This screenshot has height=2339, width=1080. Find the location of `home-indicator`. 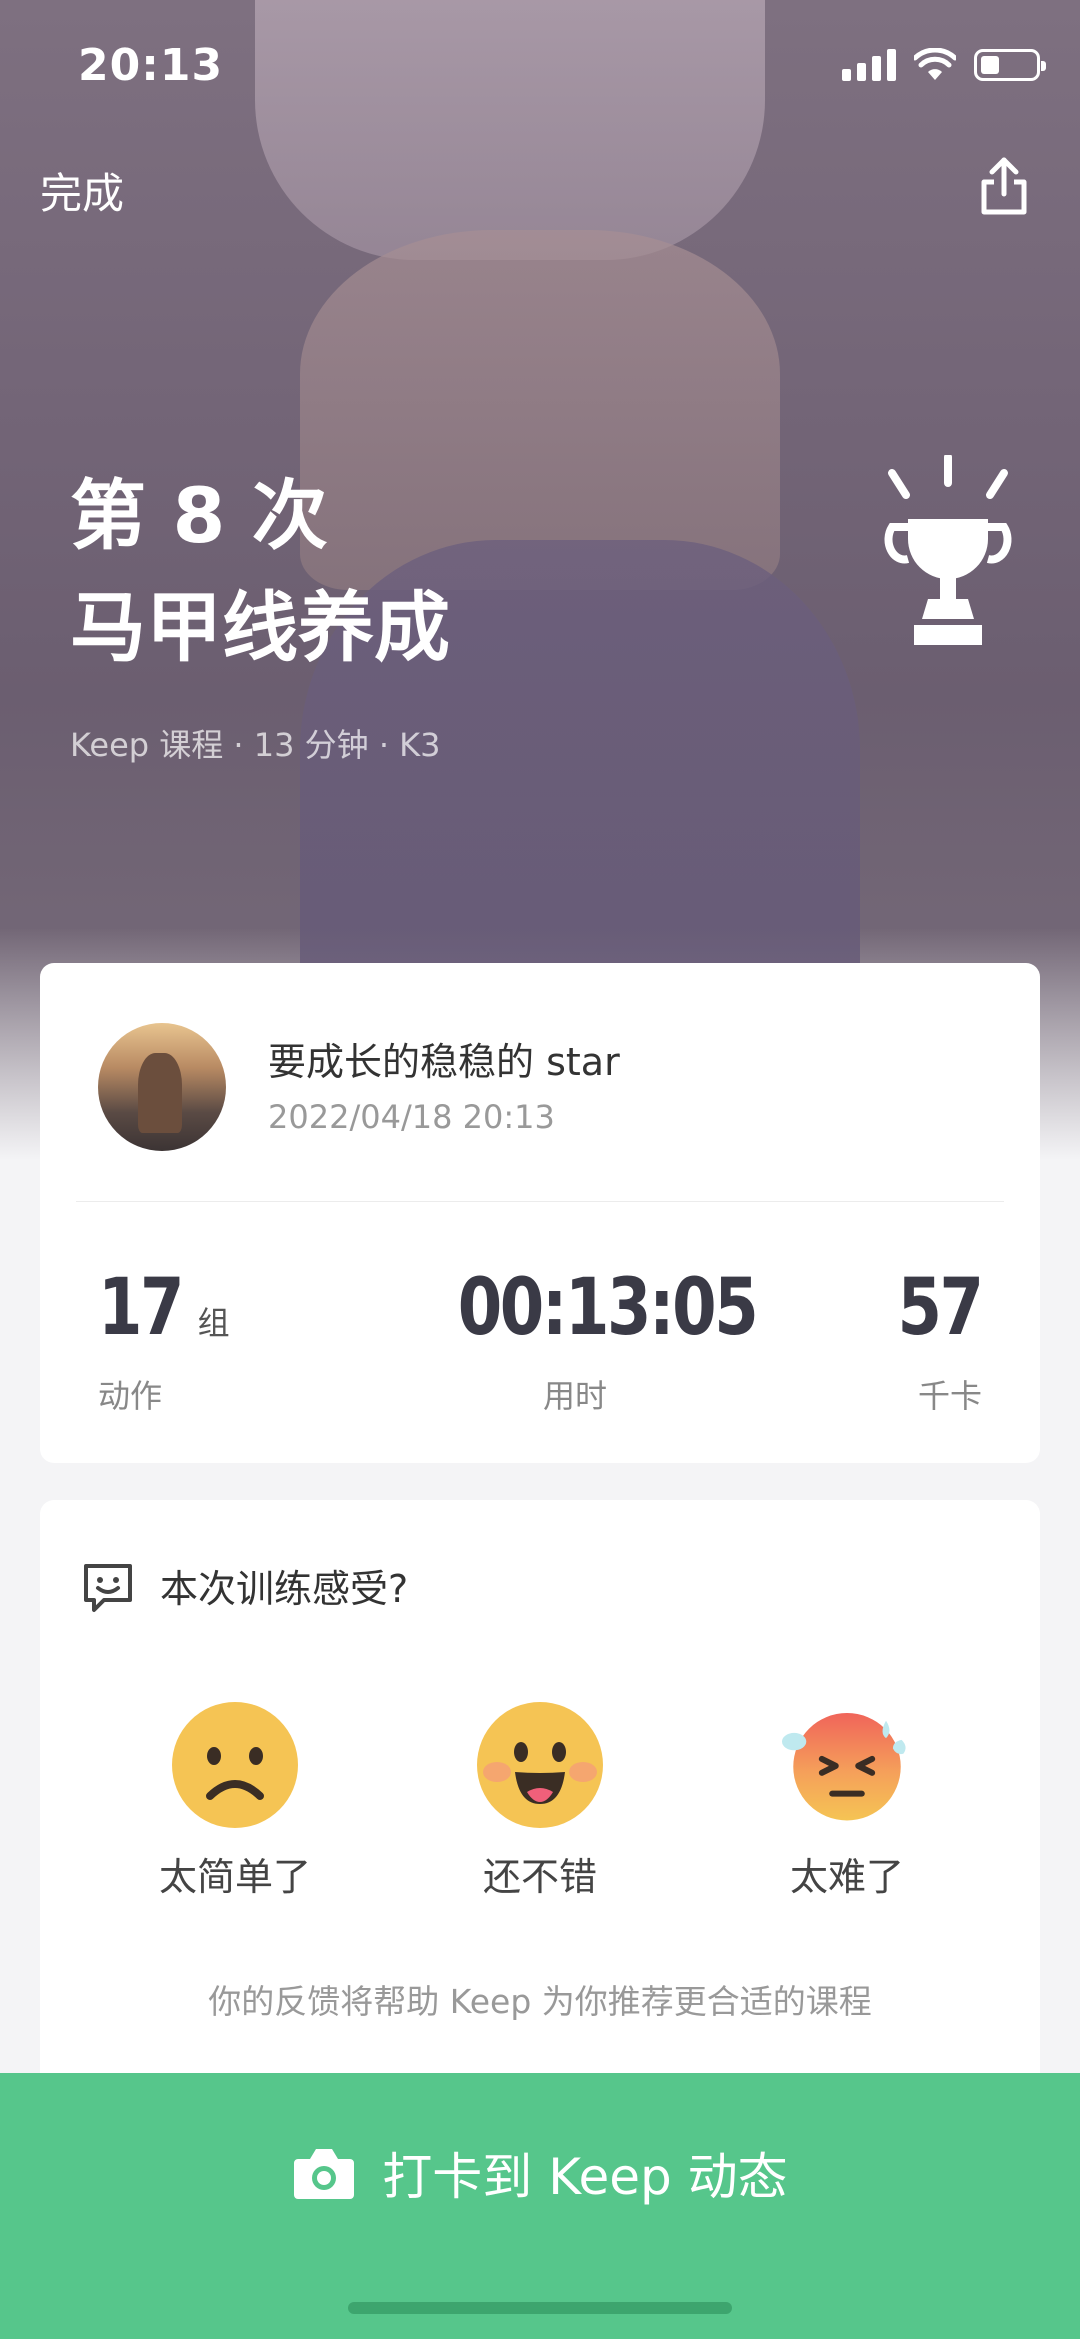

home-indicator is located at coordinates (540, 2308).